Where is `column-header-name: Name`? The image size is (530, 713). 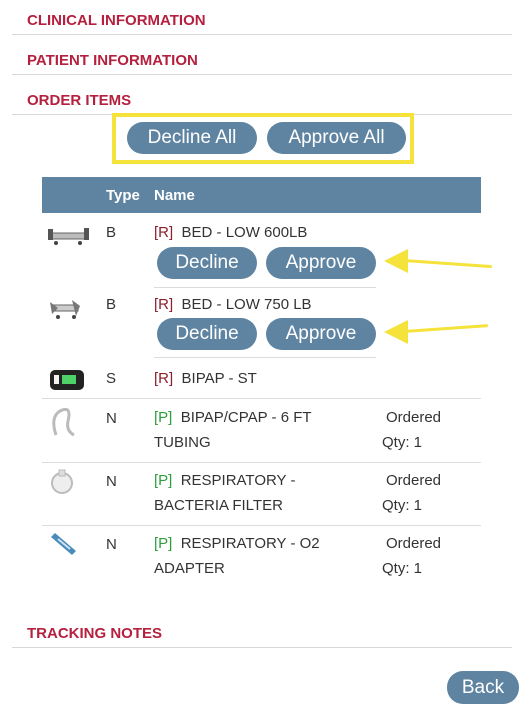
column-header-name: Name is located at coordinates (174, 195).